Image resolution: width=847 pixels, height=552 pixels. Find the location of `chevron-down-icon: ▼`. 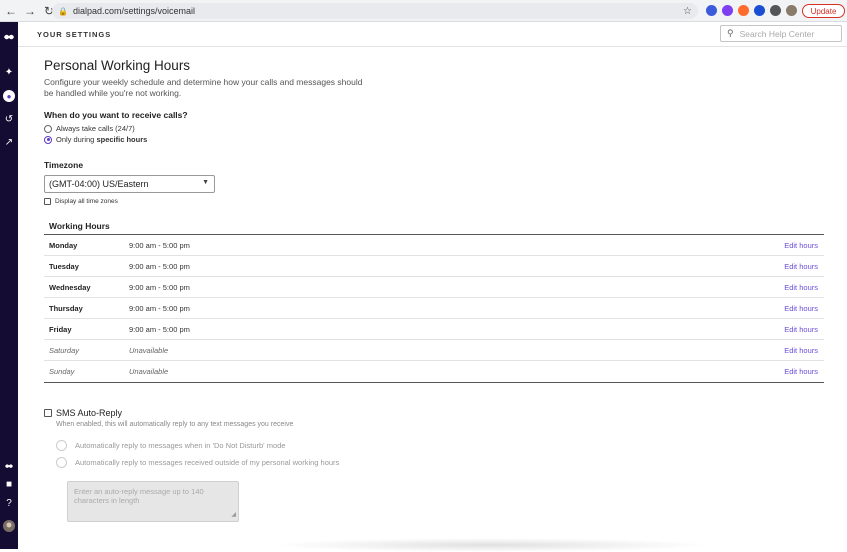

chevron-down-icon: ▼ is located at coordinates (205, 182).